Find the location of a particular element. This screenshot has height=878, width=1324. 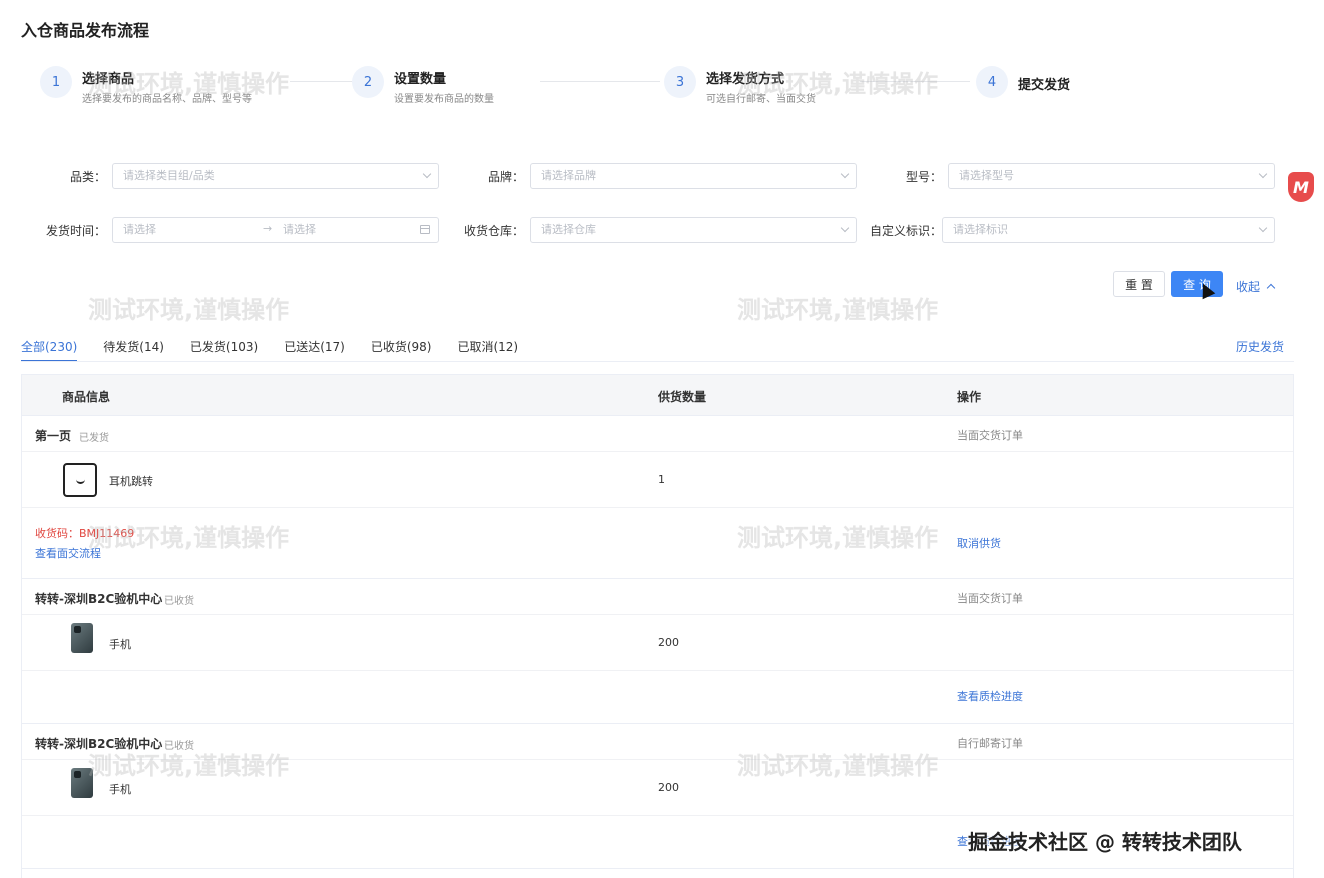

warehouse-label: 收货仓库： is located at coordinates (493, 231).